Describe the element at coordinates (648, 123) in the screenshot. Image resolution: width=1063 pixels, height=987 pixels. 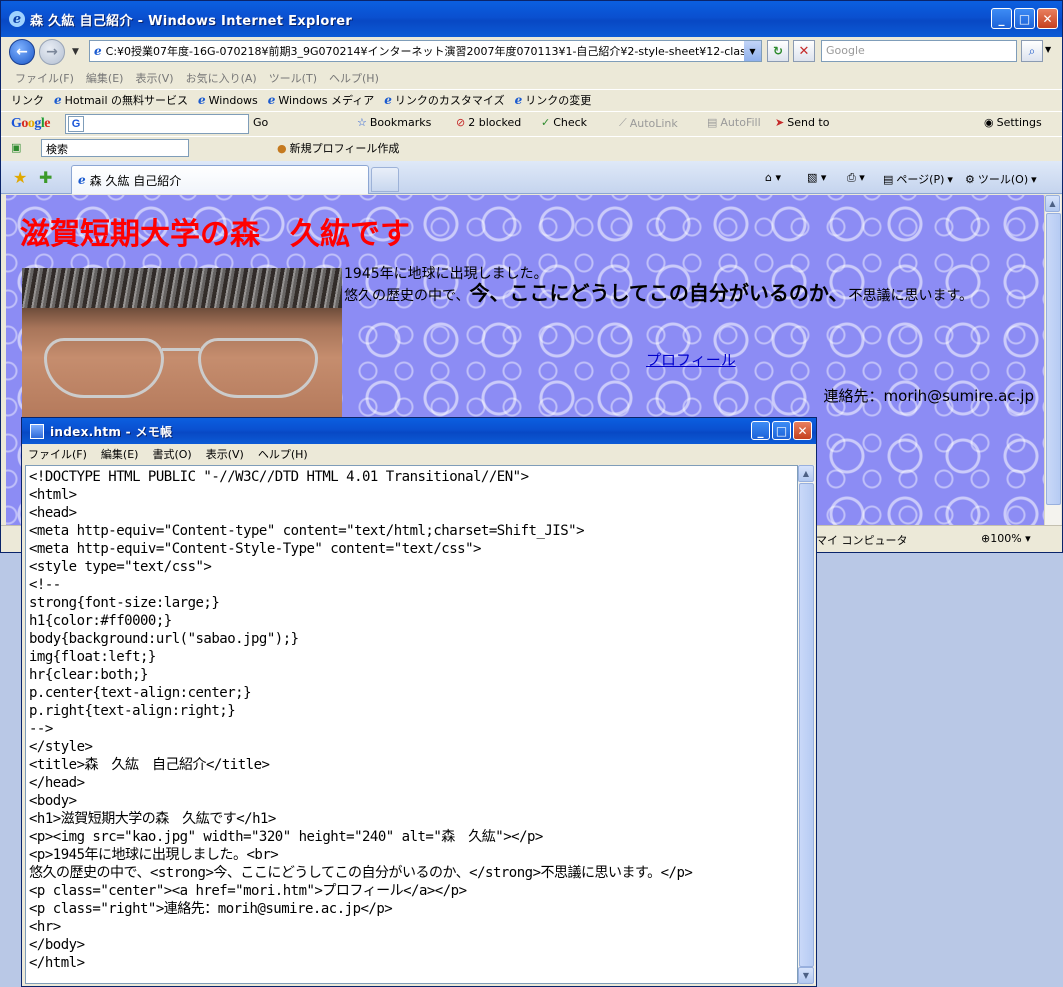
I see `autolink-button: ⟋ AutoLink` at that location.